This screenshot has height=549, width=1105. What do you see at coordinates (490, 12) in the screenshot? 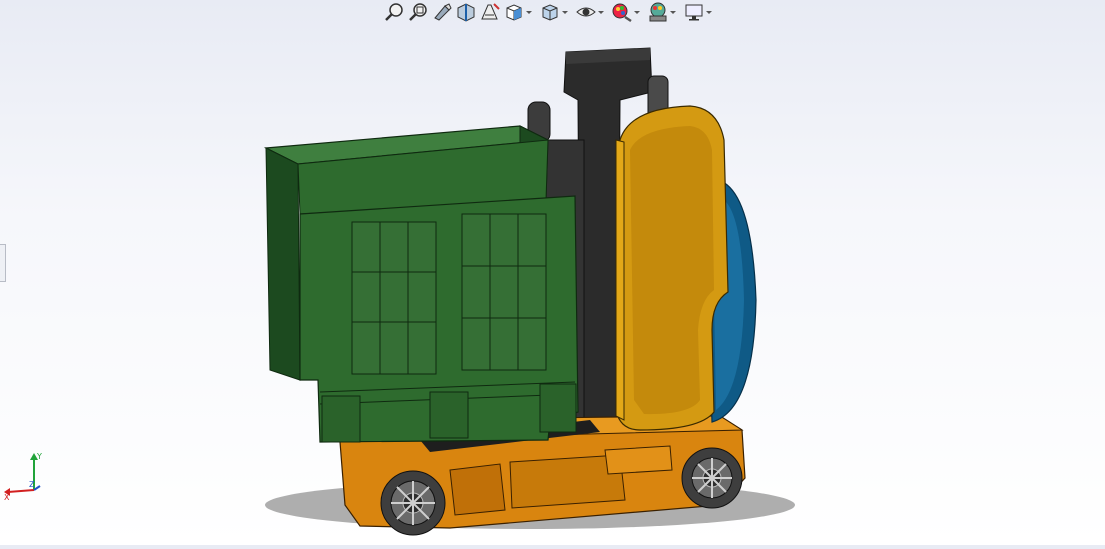
I see `dynamic-annotation-views-icon` at bounding box center [490, 12].